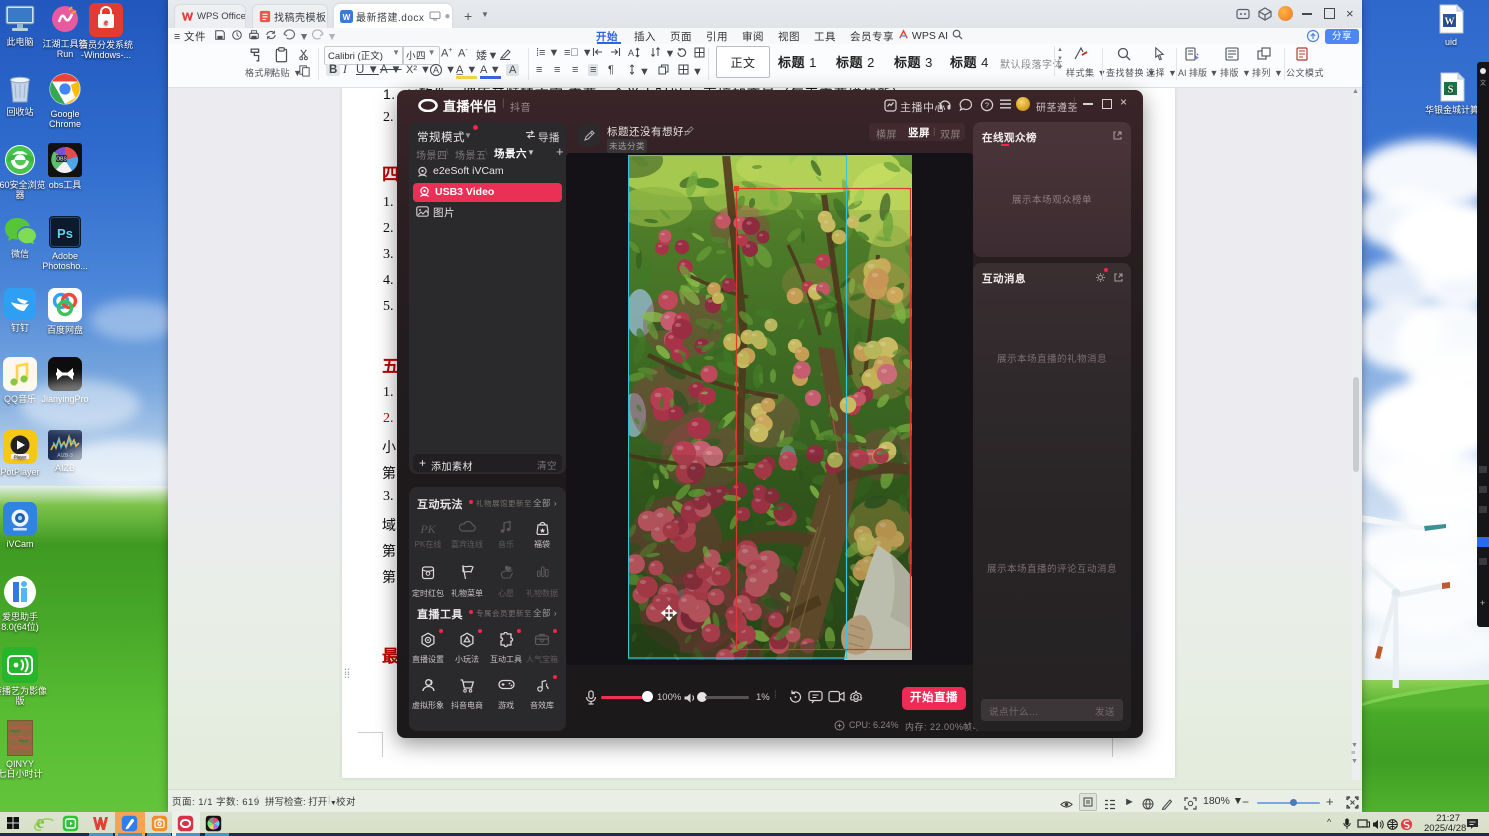 The image size is (1489, 836). What do you see at coordinates (61, 160) in the screenshot?
I see `svg-text: OBS` at bounding box center [61, 160].